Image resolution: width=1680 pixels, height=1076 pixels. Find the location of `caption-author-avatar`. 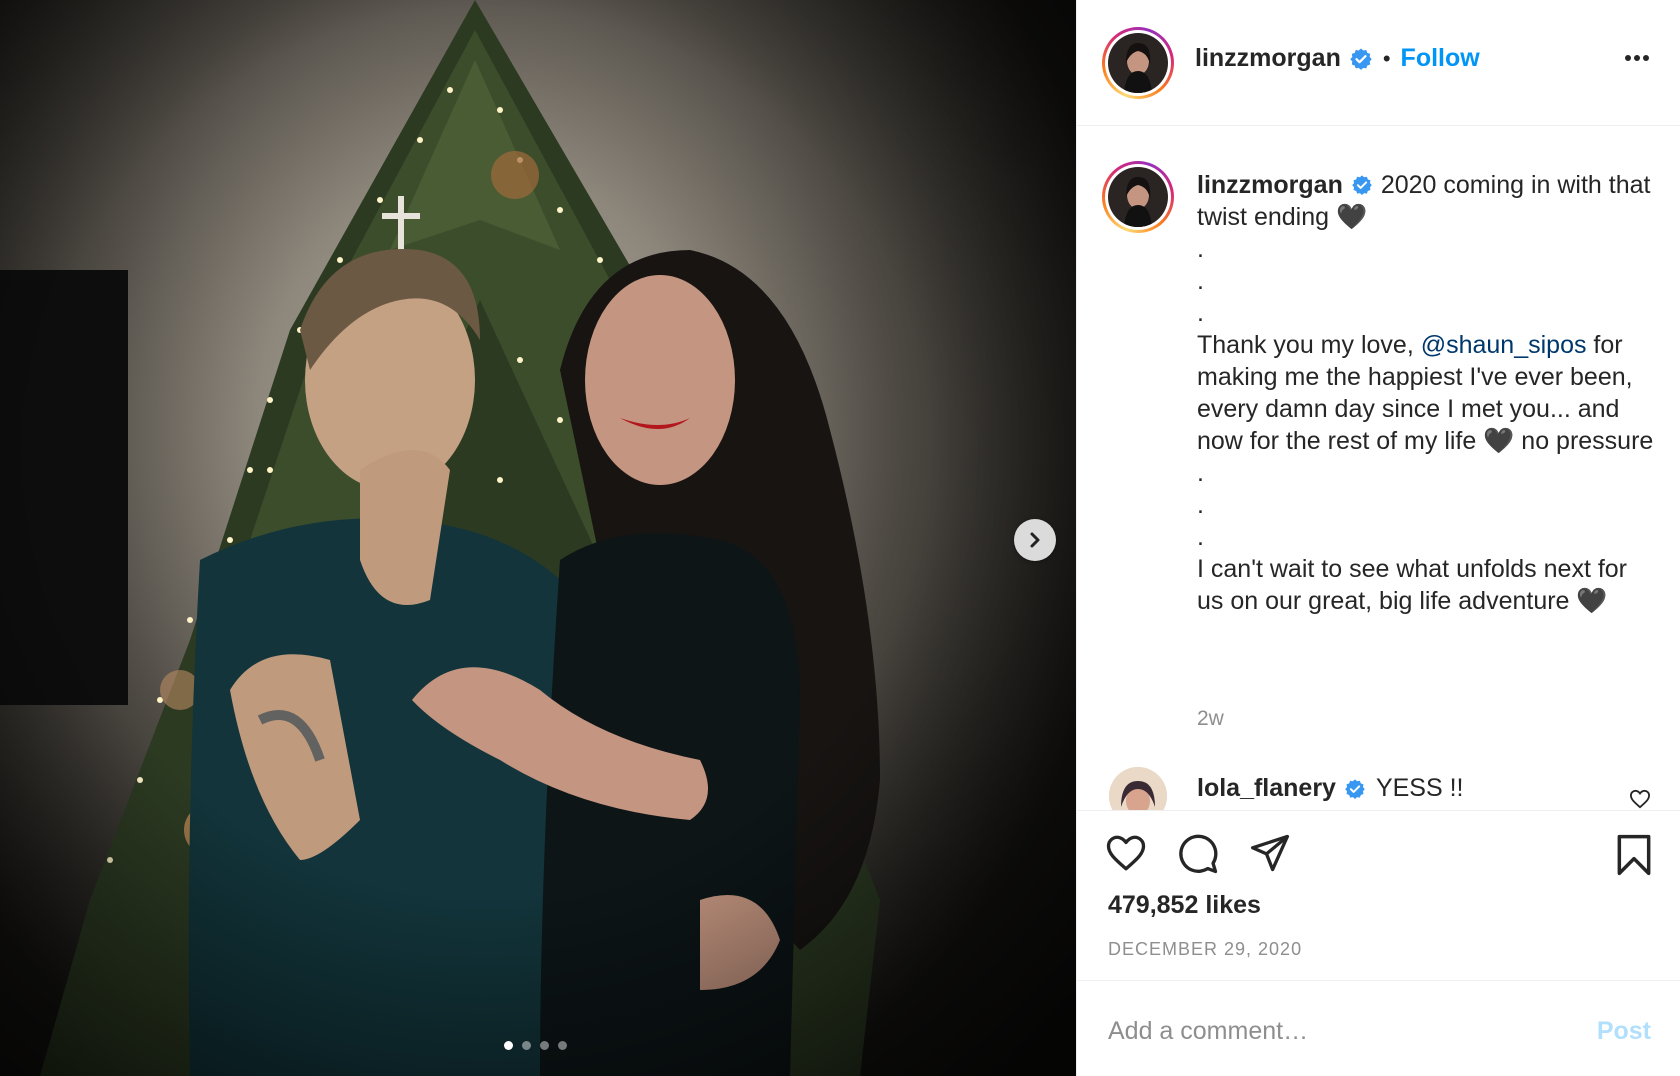

caption-author-avatar is located at coordinates (1138, 197).